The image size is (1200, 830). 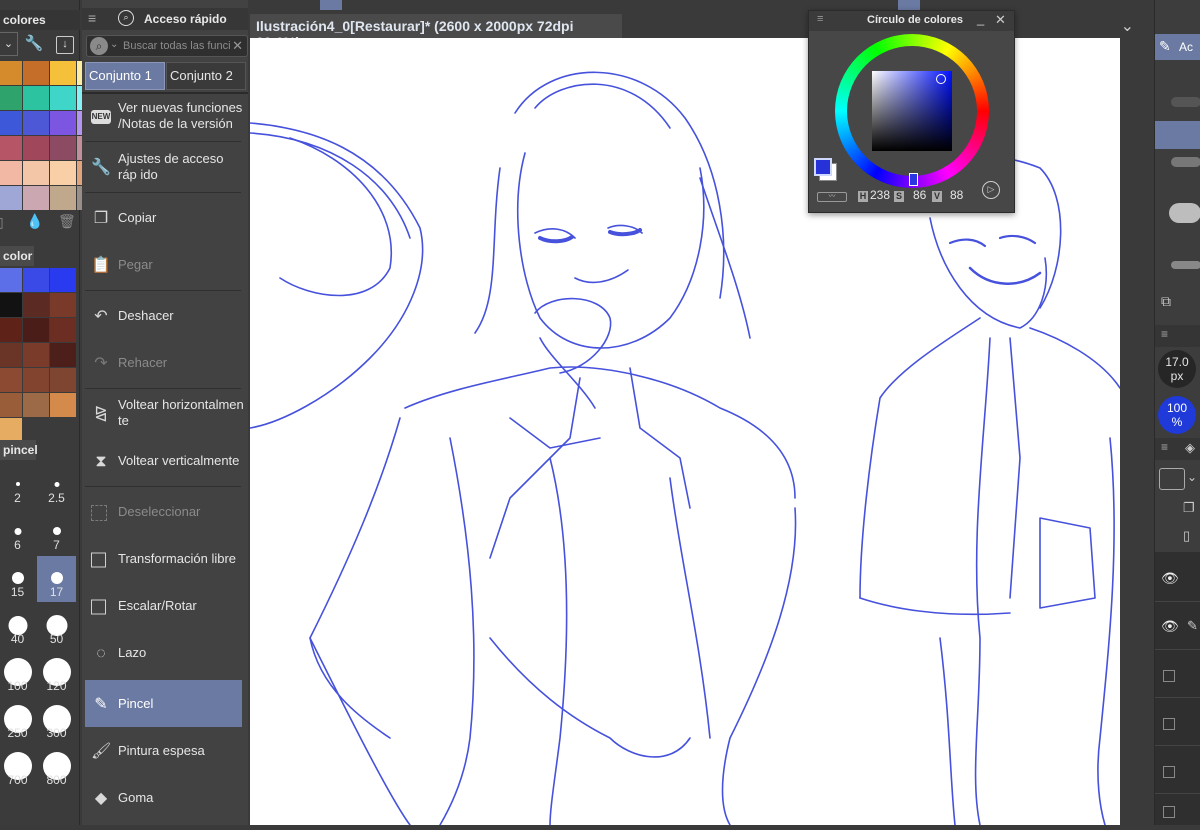 What do you see at coordinates (165, 364) in the screenshot?
I see `qa-item-redo: ↷ Rehacer` at bounding box center [165, 364].